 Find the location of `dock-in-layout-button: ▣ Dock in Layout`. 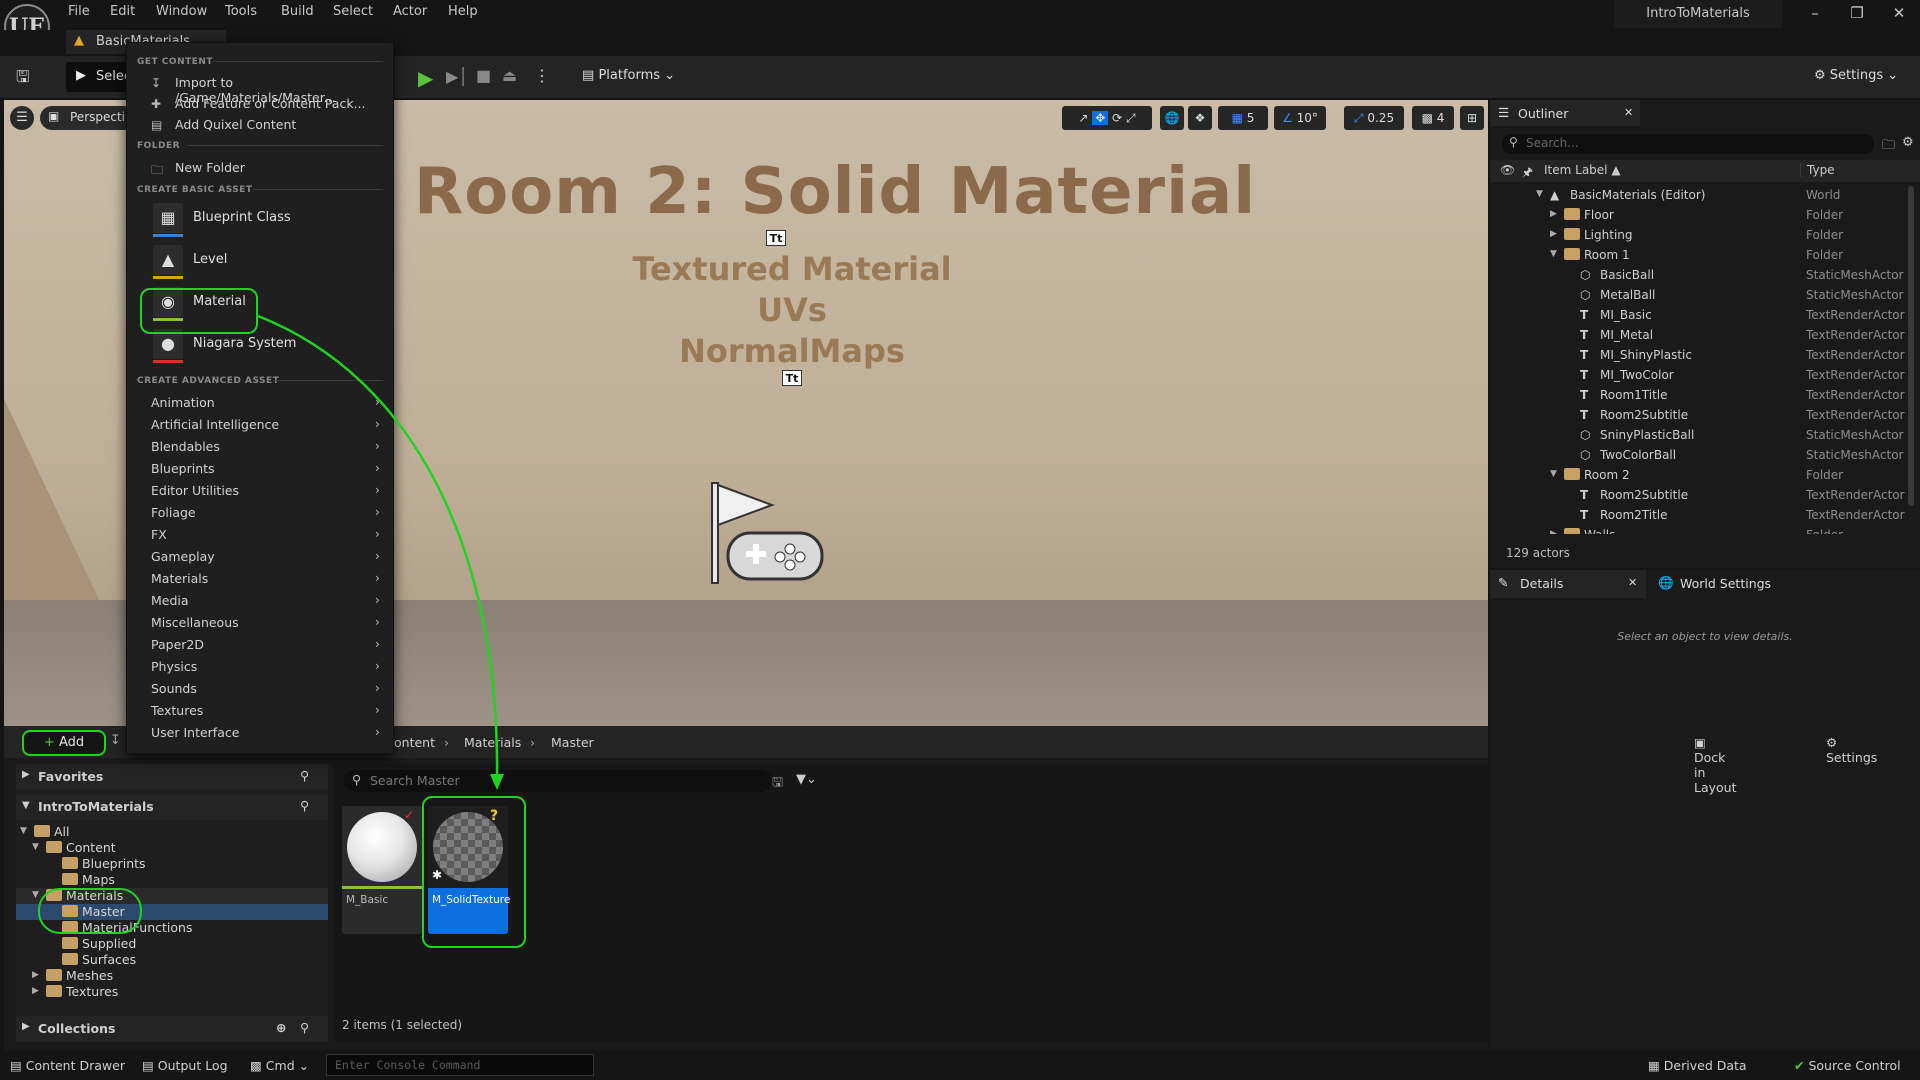

dock-in-layout-button: ▣ Dock in Layout is located at coordinates (1715, 765).